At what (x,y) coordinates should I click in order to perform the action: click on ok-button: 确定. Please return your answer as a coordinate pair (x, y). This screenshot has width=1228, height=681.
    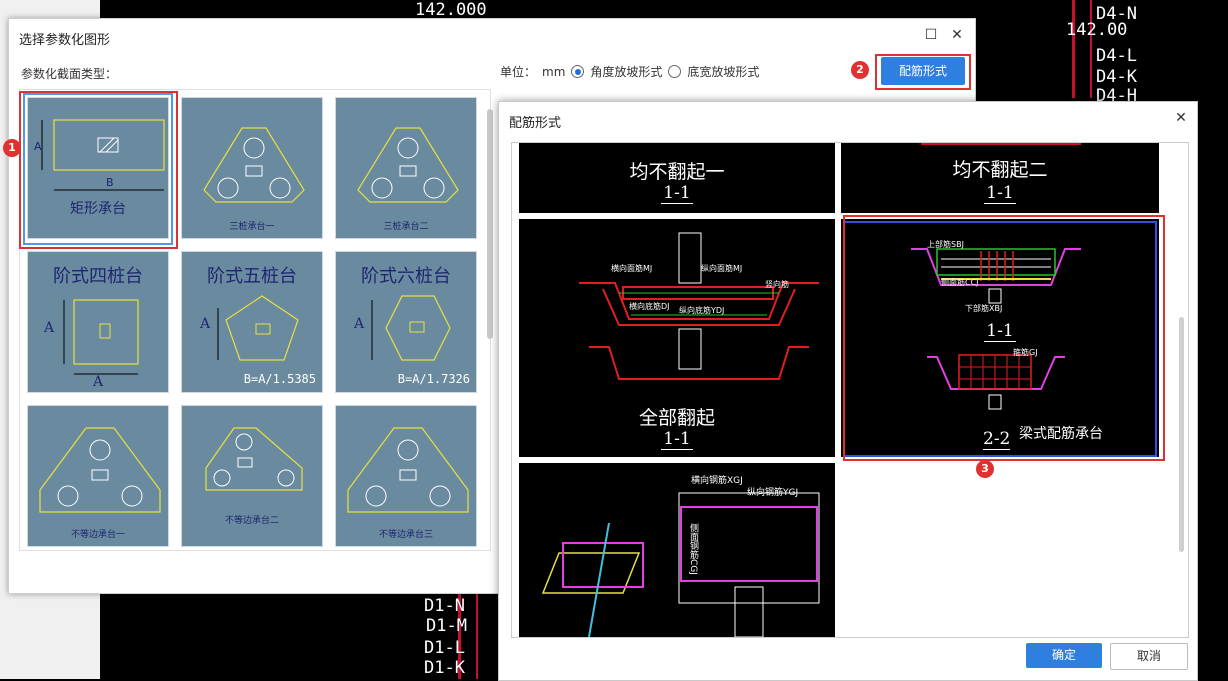
    Looking at the image, I should click on (1064, 655).